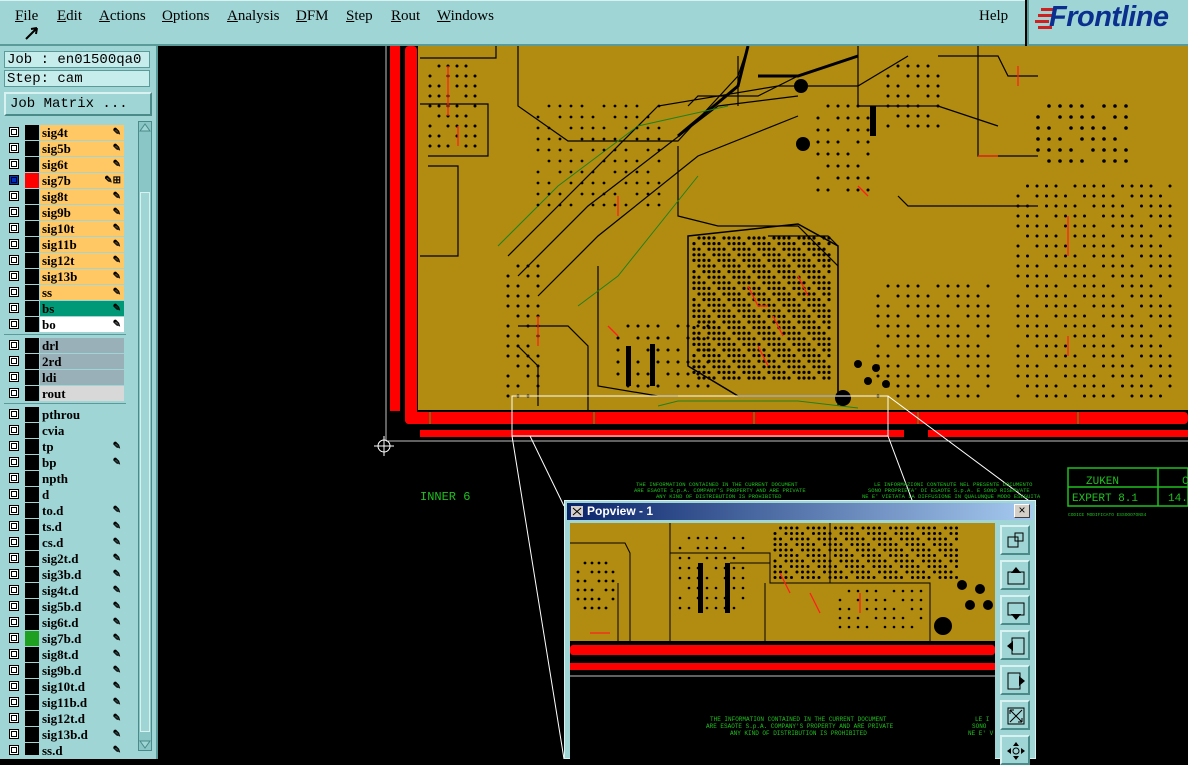 The width and height of the screenshot is (1188, 765). What do you see at coordinates (82, 686) in the screenshot?
I see `layer-name: sig10t.d ✎` at bounding box center [82, 686].